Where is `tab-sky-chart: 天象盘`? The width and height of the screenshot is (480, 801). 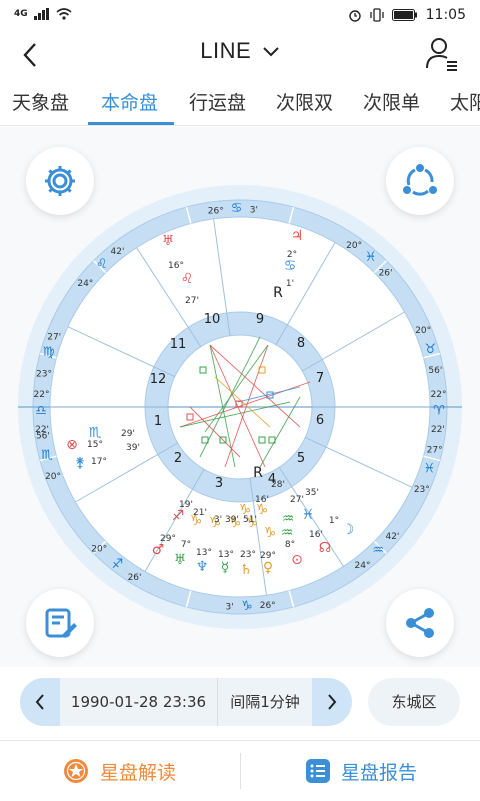
tab-sky-chart: 天象盘 is located at coordinates (40, 101).